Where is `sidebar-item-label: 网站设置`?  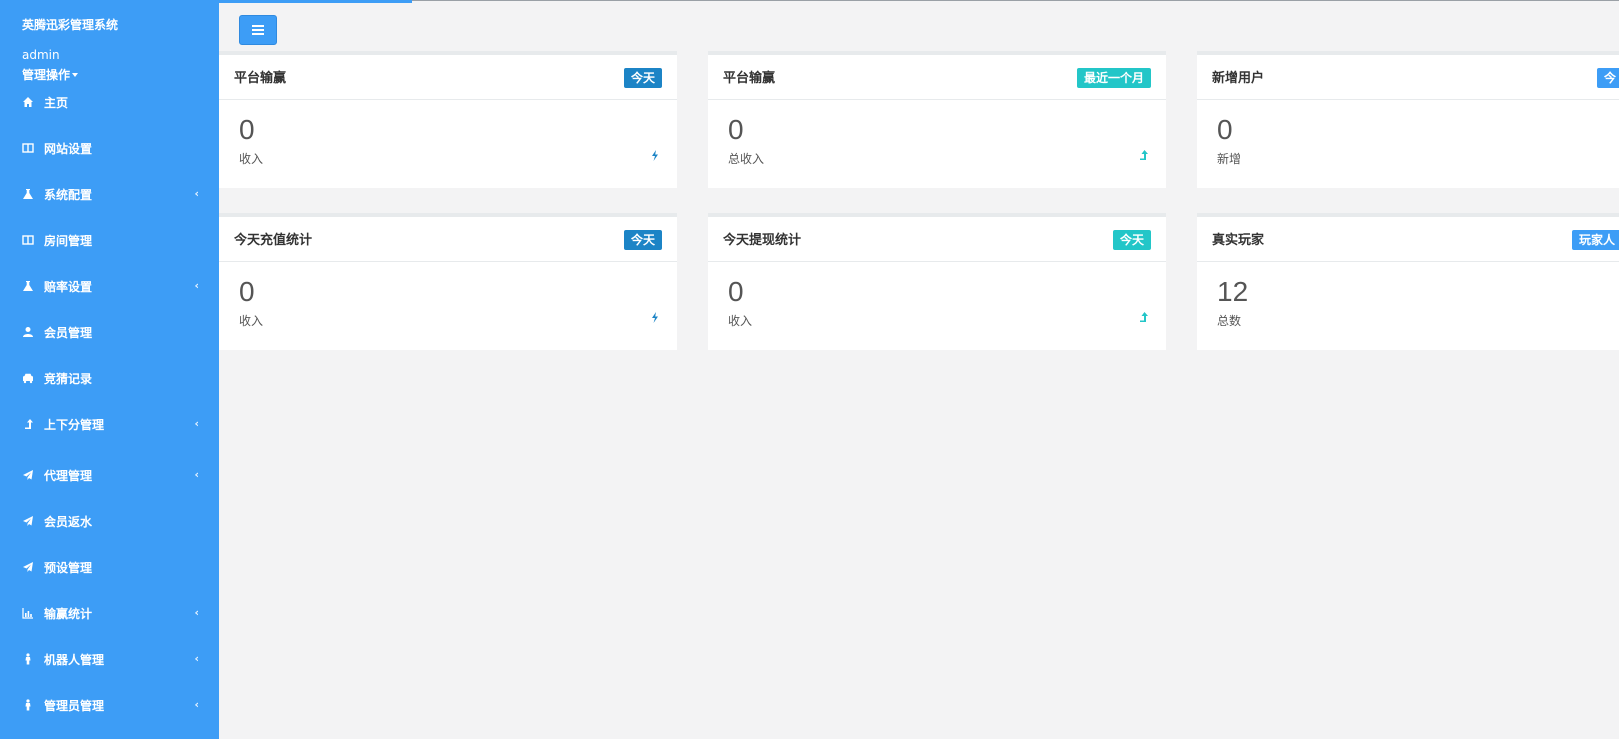
sidebar-item-label: 网站设置 is located at coordinates (68, 148).